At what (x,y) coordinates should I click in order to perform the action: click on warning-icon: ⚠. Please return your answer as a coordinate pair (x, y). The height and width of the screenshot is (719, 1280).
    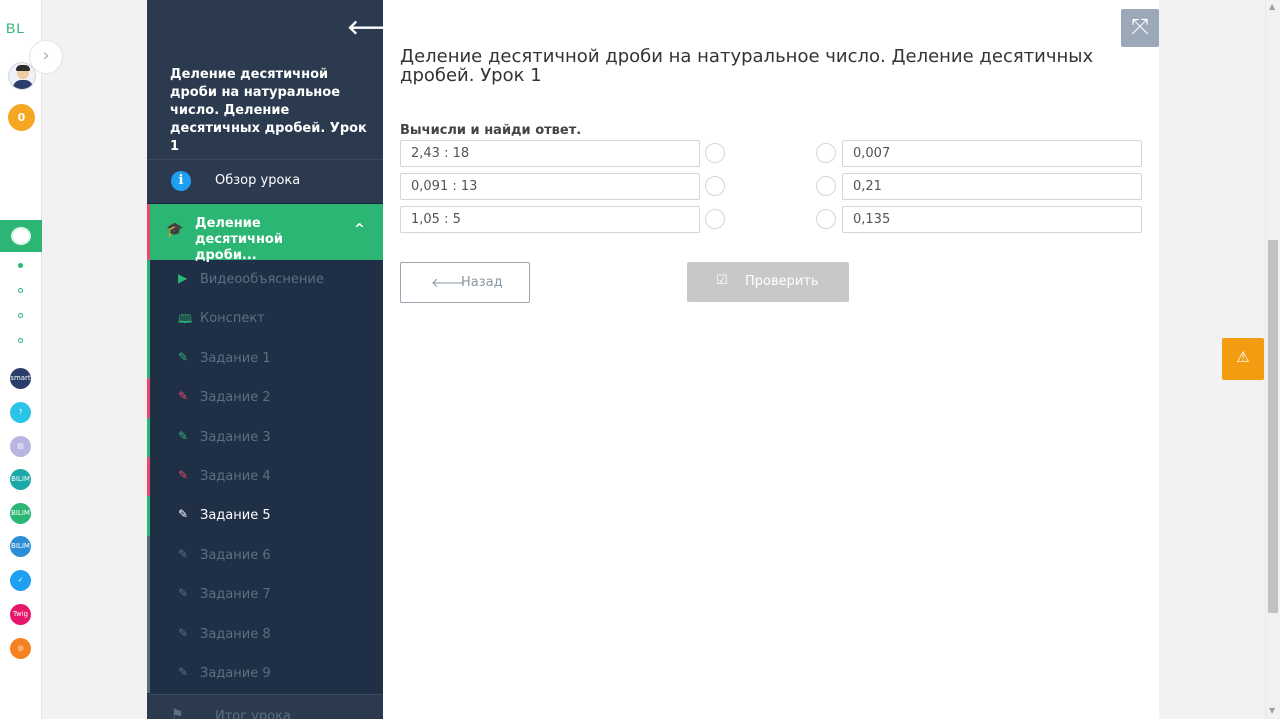
    Looking at the image, I should click on (1243, 357).